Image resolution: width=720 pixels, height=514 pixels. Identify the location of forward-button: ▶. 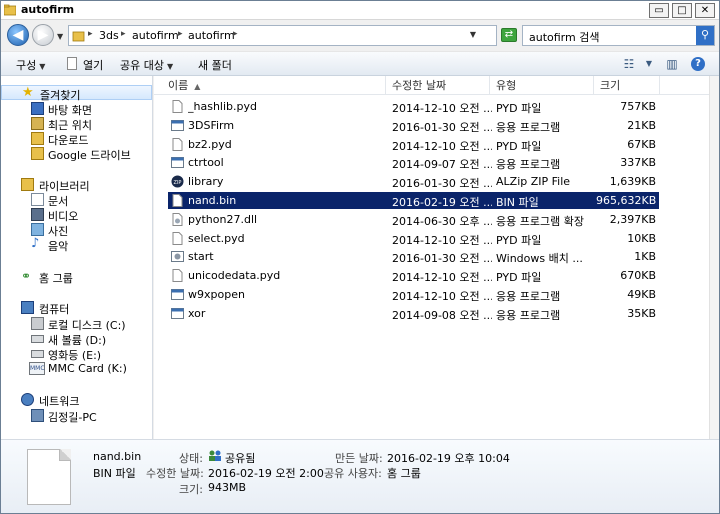
(43, 35).